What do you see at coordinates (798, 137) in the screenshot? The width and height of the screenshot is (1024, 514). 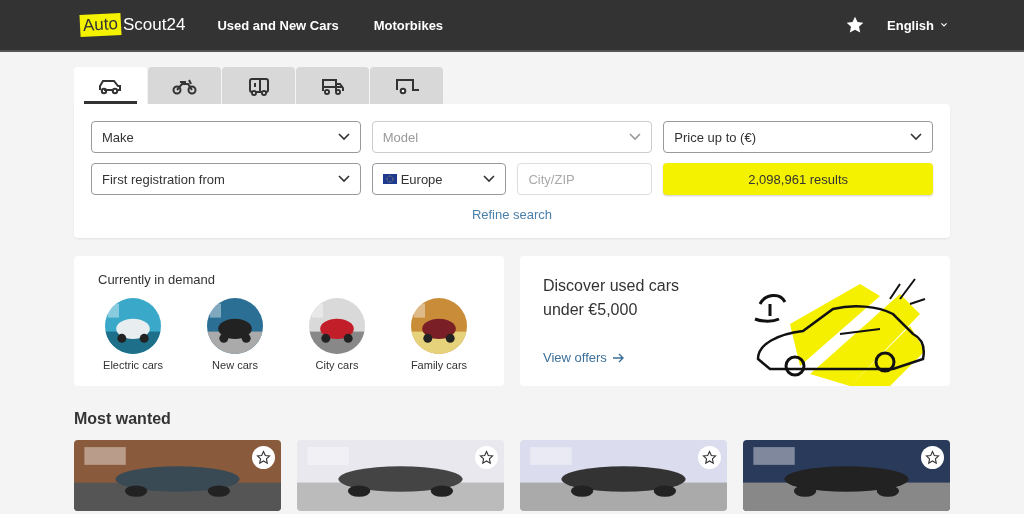 I see `dropdown: Price up to (€)` at bounding box center [798, 137].